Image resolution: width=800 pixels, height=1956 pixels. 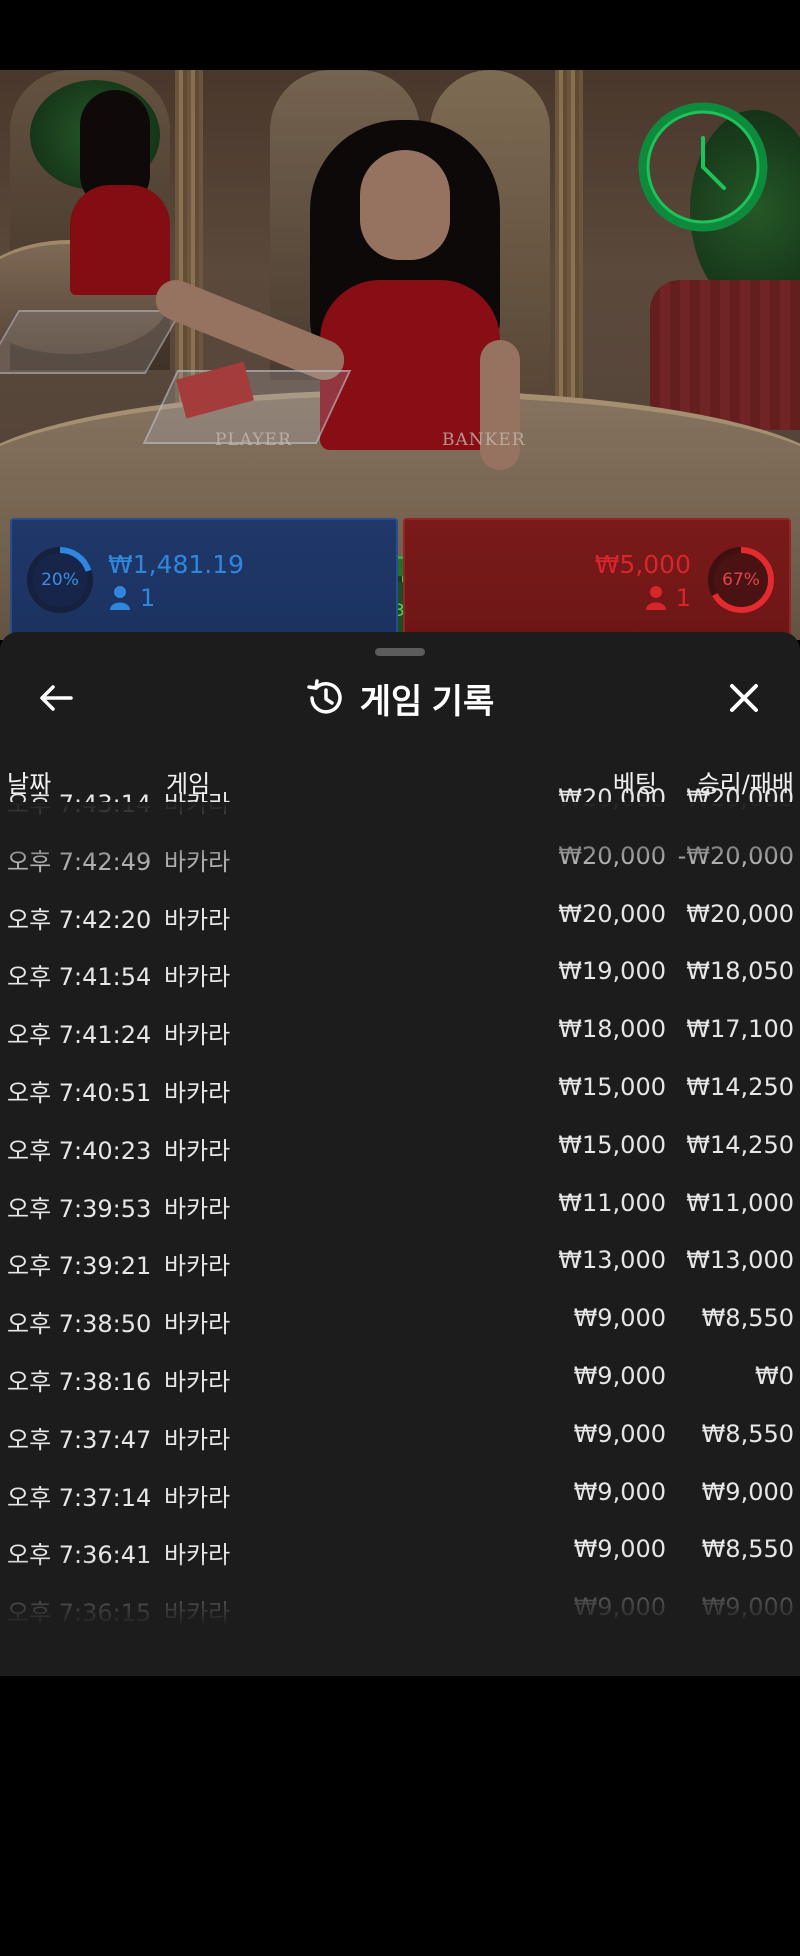 What do you see at coordinates (740, 1029) in the screenshot?
I see `row-result: ₩17,100` at bounding box center [740, 1029].